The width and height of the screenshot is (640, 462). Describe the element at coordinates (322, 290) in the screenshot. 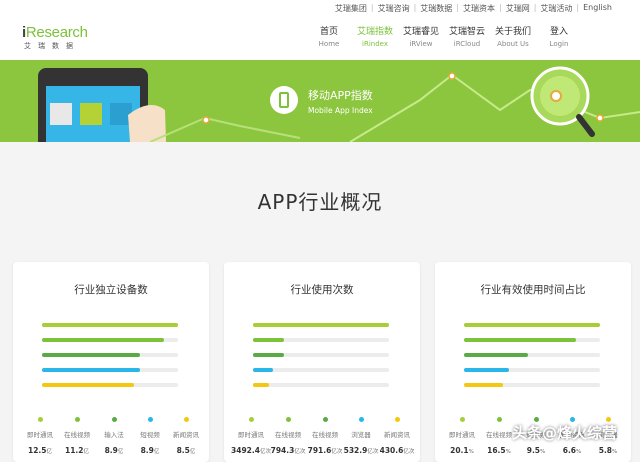

I see `card-title: 行业使用次数` at that location.